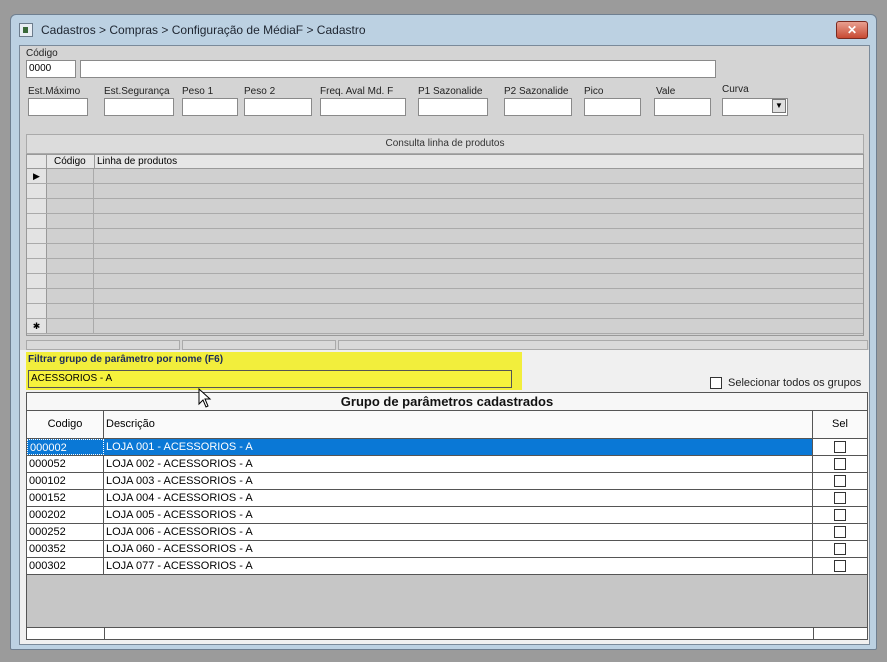 The image size is (887, 662). I want to click on status-bar, so click(444, 345).